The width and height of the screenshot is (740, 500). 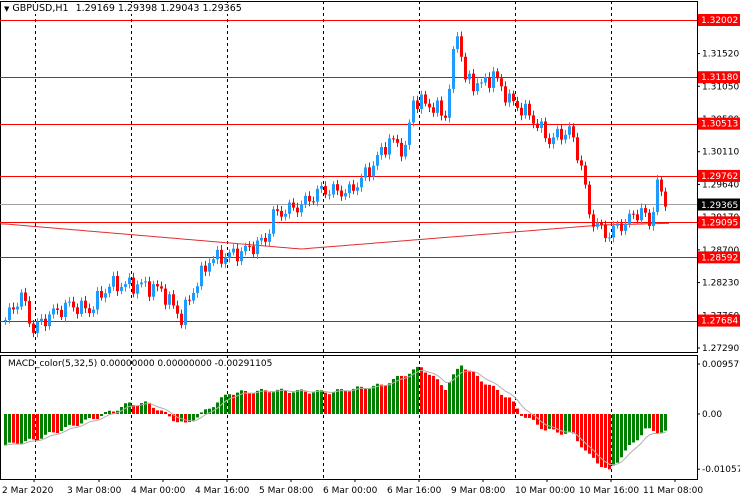 I want to click on x-tick-label: 4 Mar 00:00, so click(x=158, y=491).